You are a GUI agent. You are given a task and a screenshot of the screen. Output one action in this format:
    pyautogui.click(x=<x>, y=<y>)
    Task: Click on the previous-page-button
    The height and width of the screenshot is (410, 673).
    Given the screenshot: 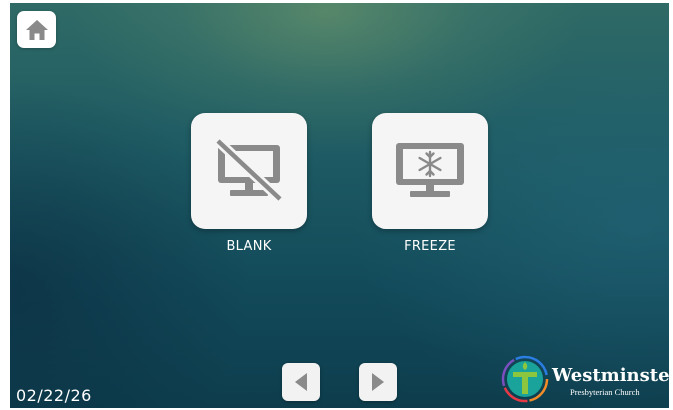 What is the action you would take?
    pyautogui.click(x=301, y=382)
    